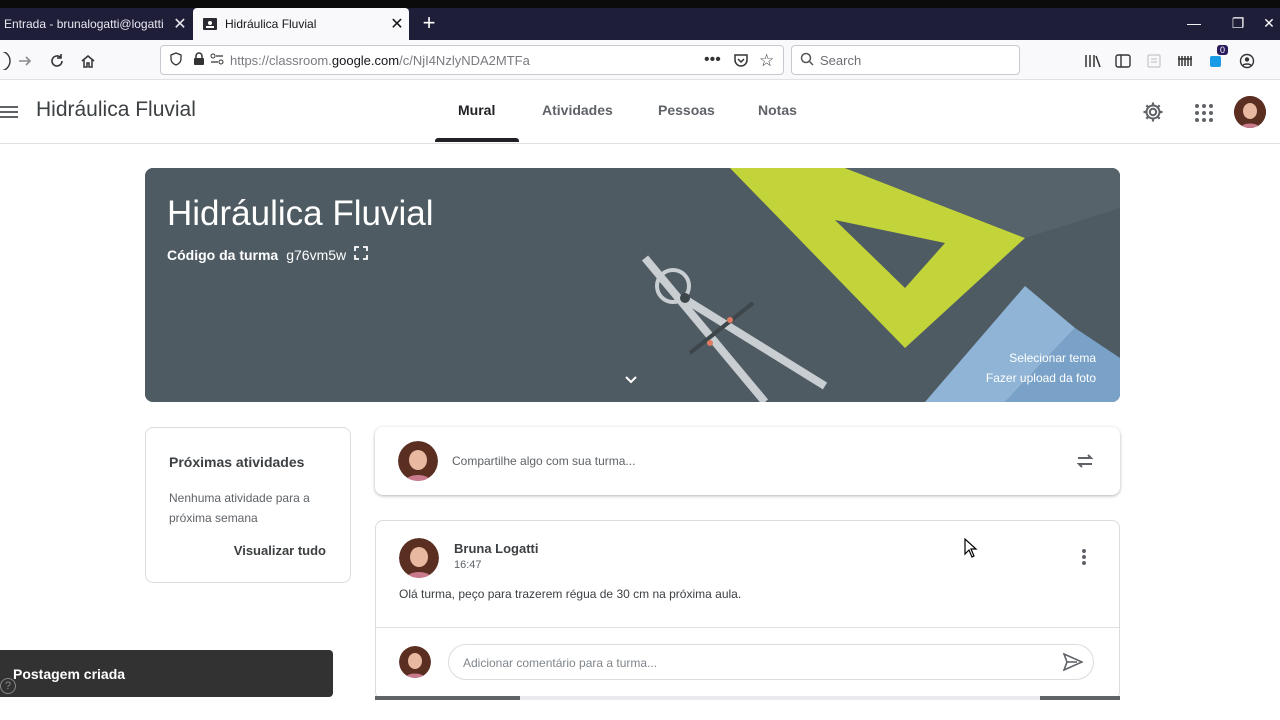 This screenshot has height=720, width=1280. What do you see at coordinates (84, 24) in the screenshot?
I see `tab-title: Entrada - brunalogatti@logatti` at bounding box center [84, 24].